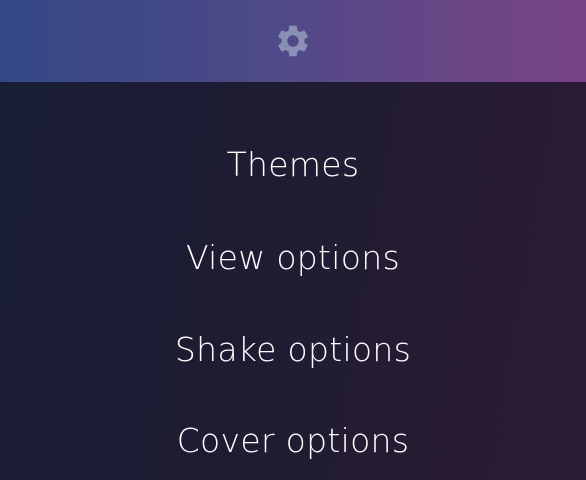 The height and width of the screenshot is (480, 586). I want to click on gear-icon, so click(293, 41).